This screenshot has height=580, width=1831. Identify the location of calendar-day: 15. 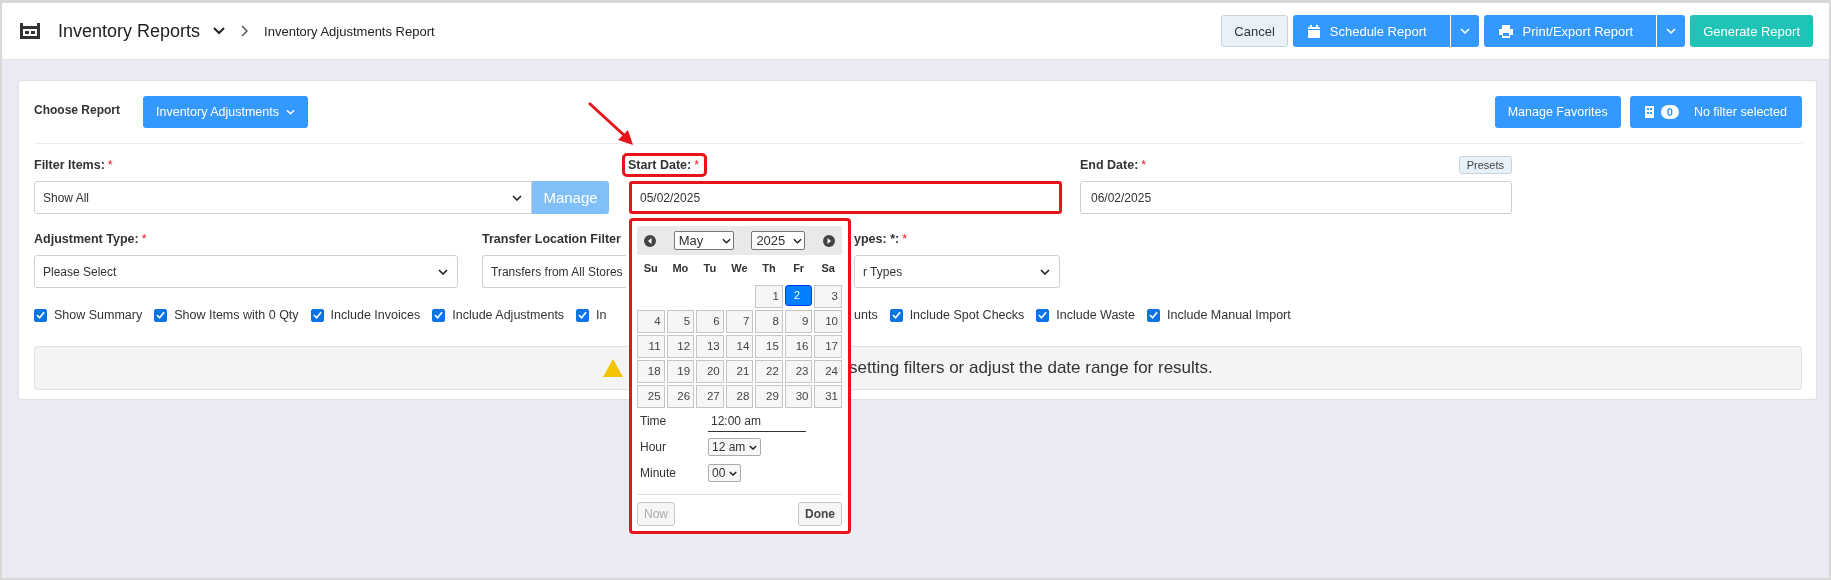
(769, 346).